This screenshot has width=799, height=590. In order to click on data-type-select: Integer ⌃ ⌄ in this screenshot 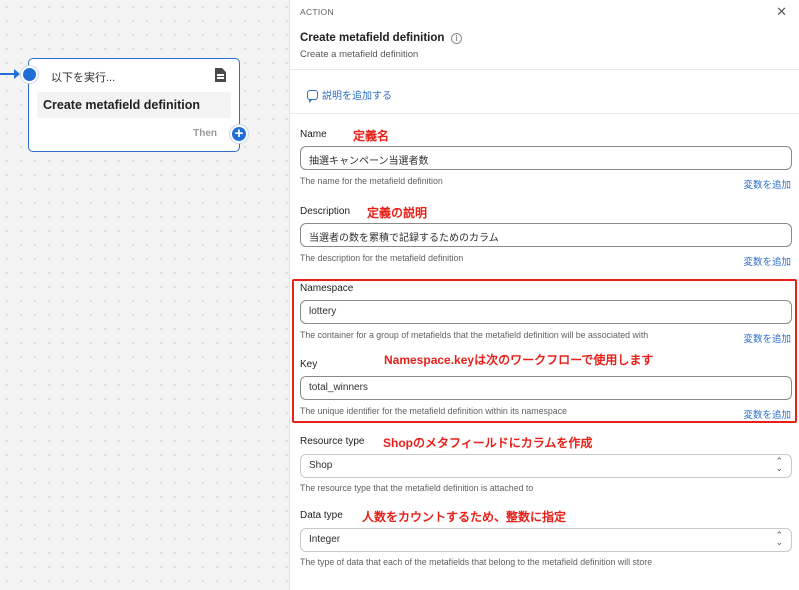, I will do `click(546, 540)`.